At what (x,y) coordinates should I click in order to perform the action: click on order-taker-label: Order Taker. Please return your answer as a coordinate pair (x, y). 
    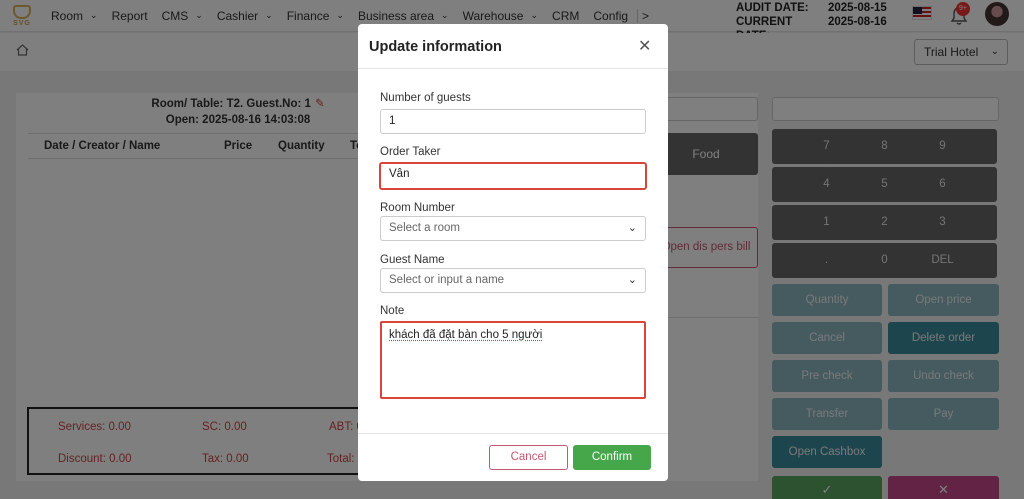
    Looking at the image, I should click on (410, 152).